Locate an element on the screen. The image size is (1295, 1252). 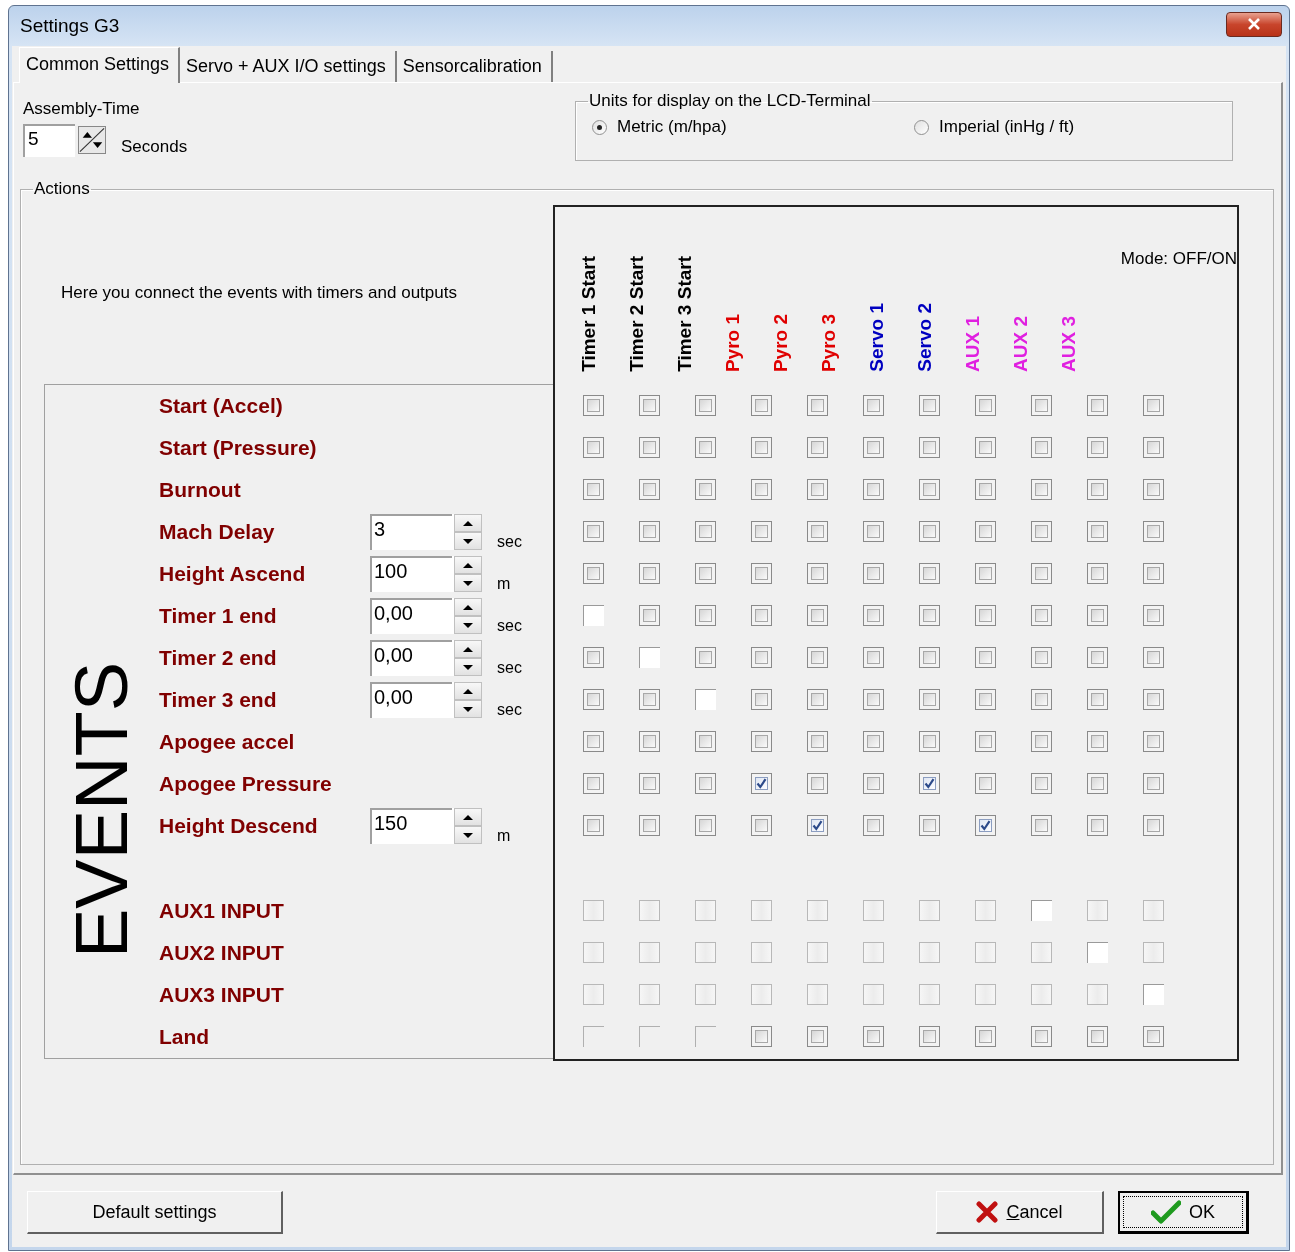
default-settings-button: Default settings is located at coordinates (155, 1212).